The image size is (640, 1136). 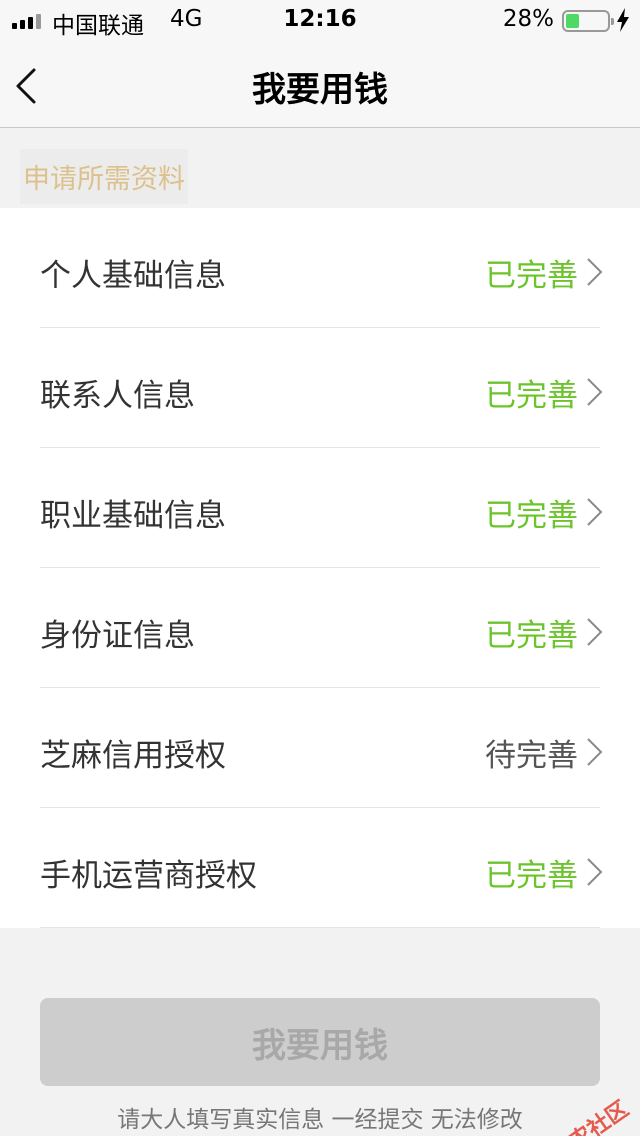 I want to click on item-label: 个人基础信息, so click(x=133, y=276).